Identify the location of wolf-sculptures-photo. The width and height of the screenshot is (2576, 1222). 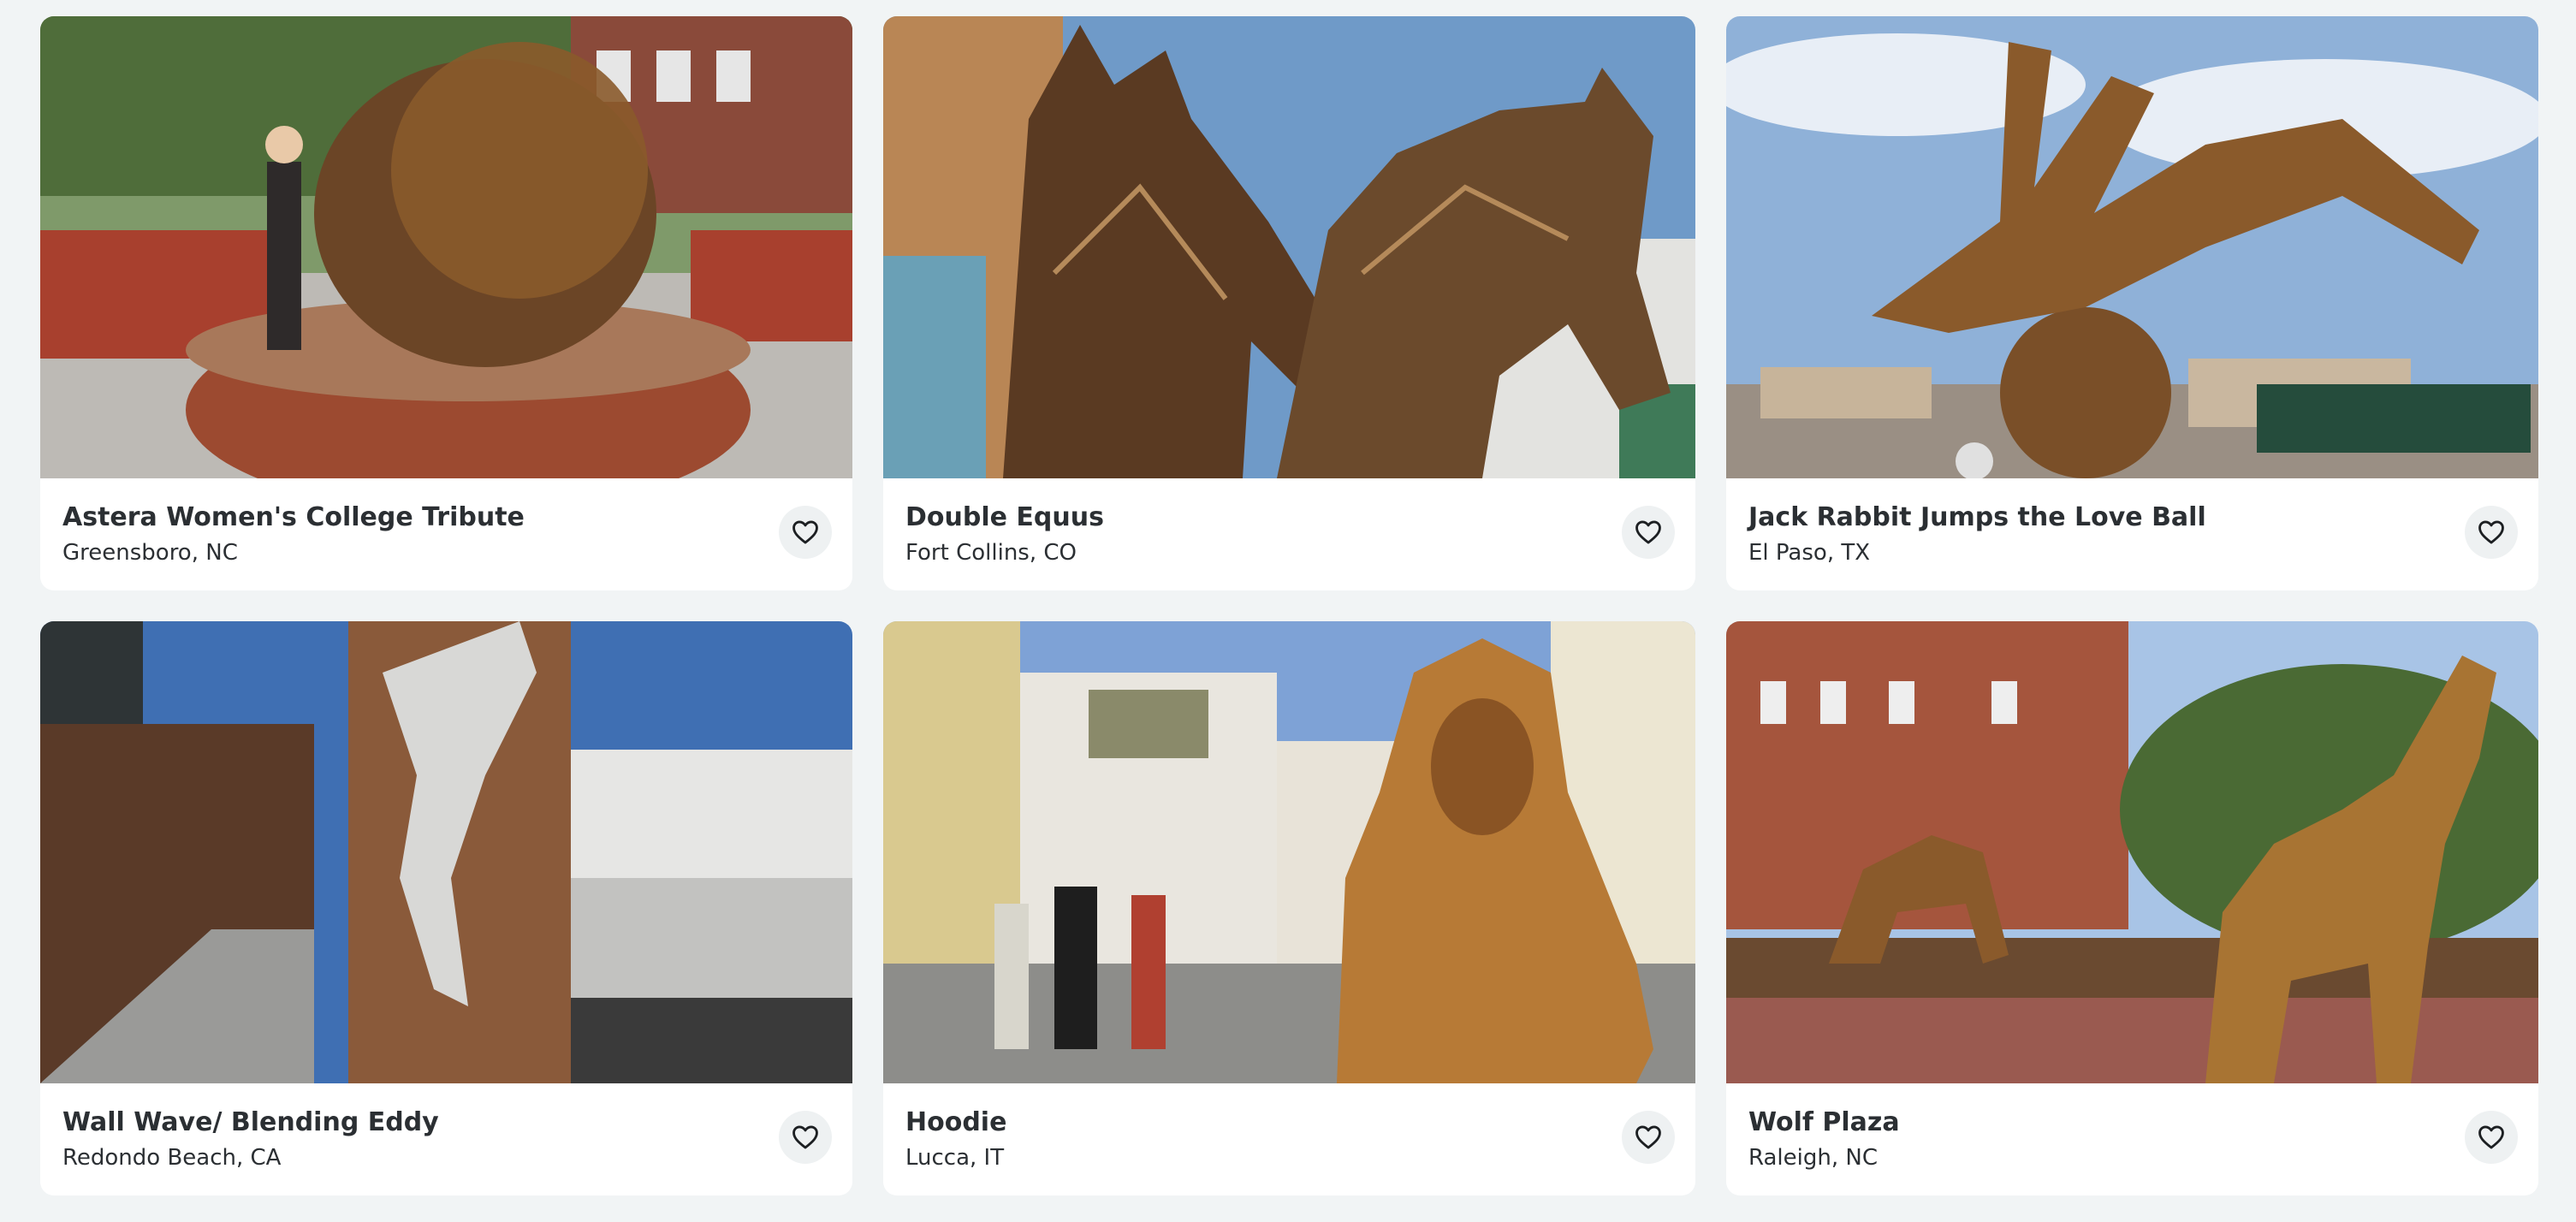
(2132, 852).